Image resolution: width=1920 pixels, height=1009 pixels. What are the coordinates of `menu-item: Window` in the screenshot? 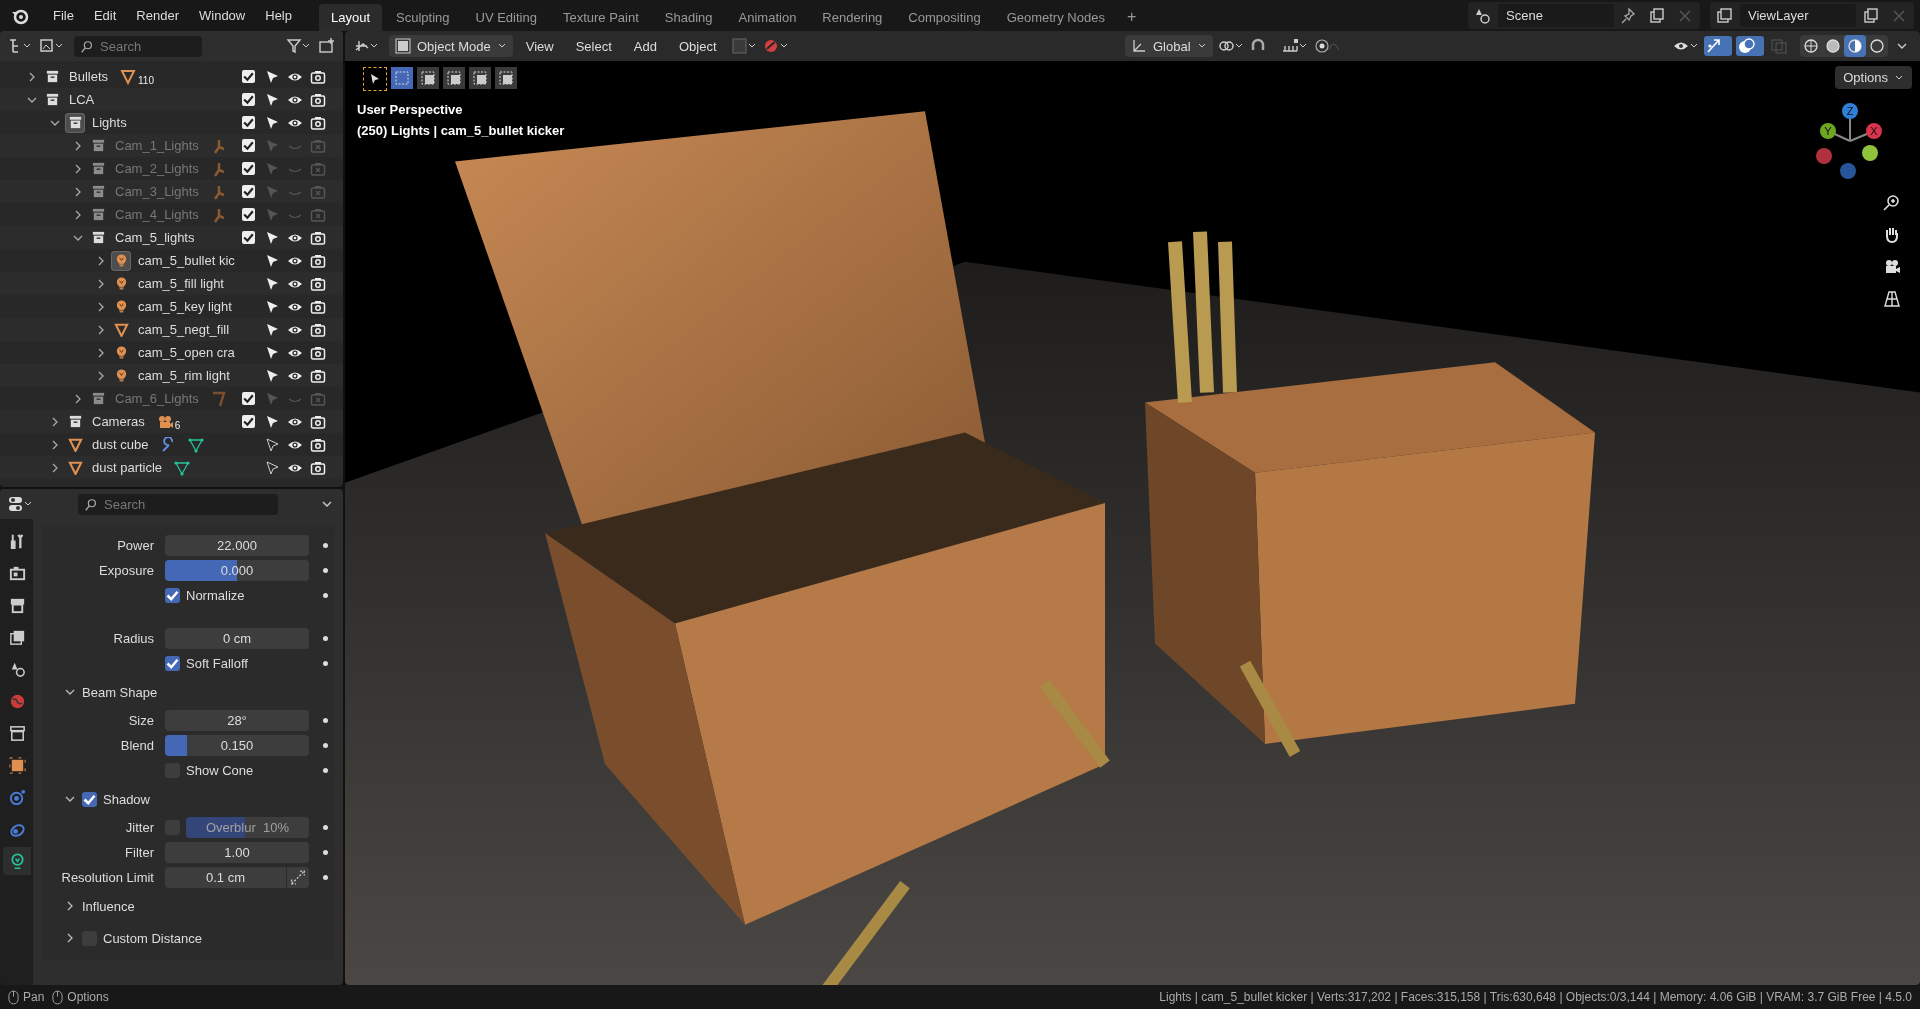 It's located at (222, 15).